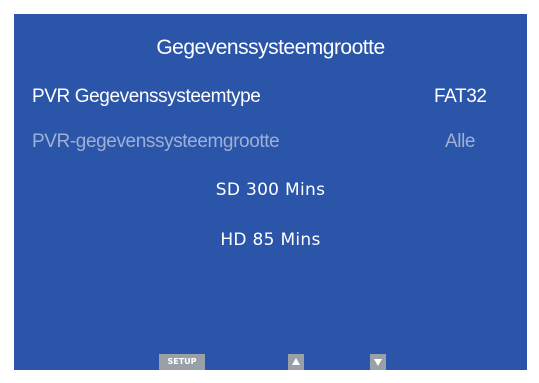  I want to click on menu-row-value: FAT32, so click(460, 96).